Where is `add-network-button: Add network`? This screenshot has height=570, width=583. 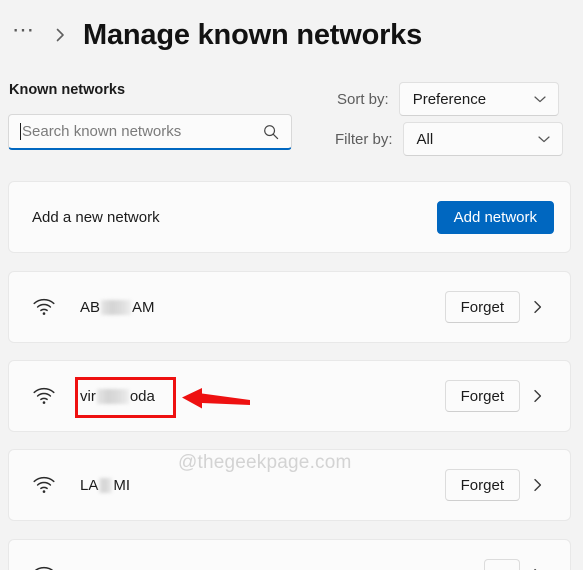 add-network-button: Add network is located at coordinates (495, 217).